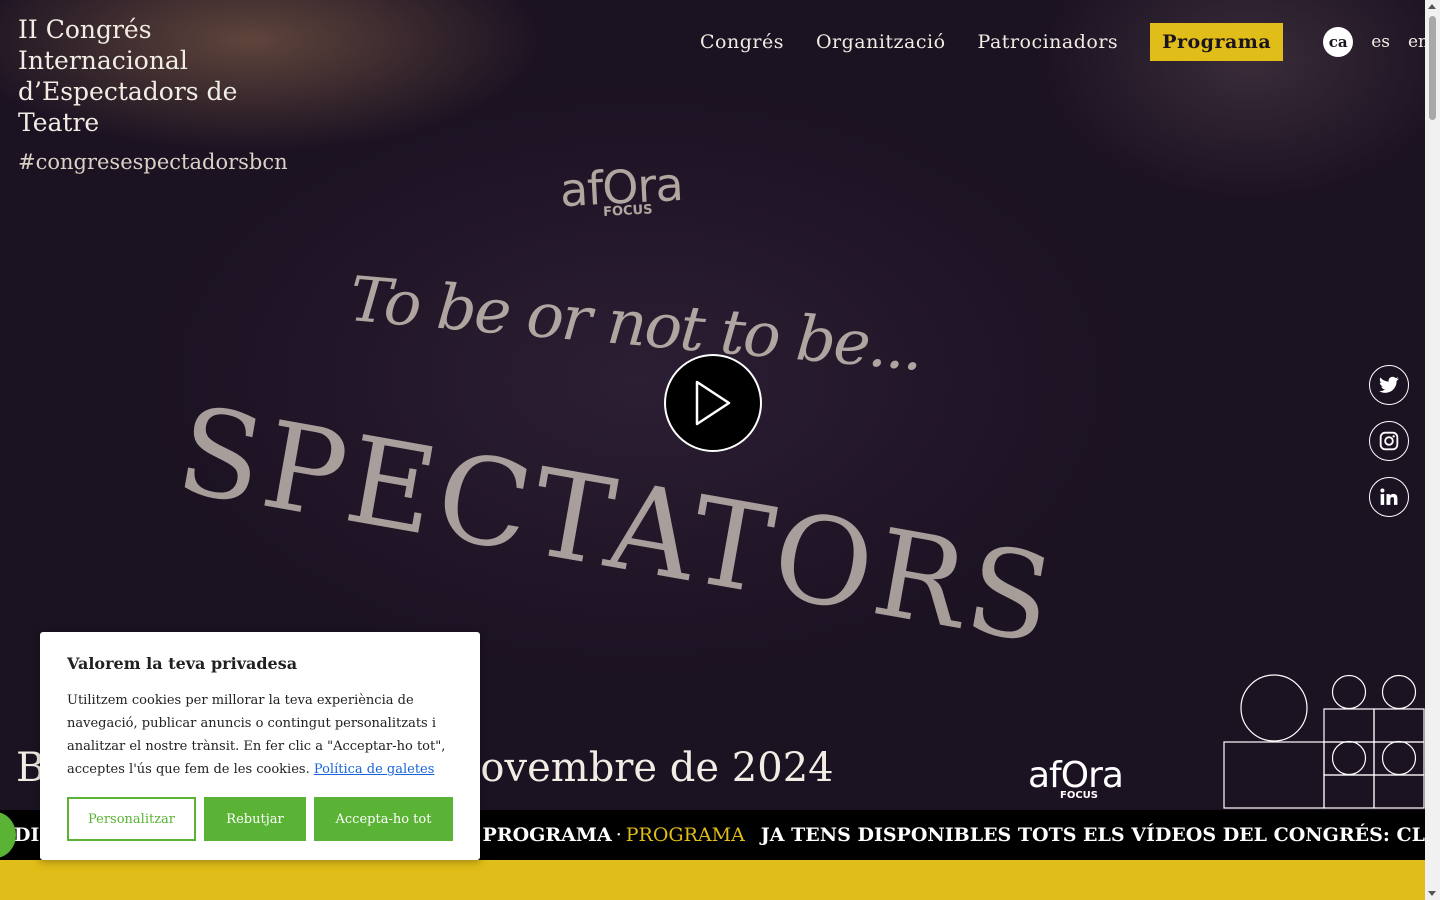 Image resolution: width=1440 pixels, height=900 pixels. I want to click on linkedin-link, so click(1389, 497).